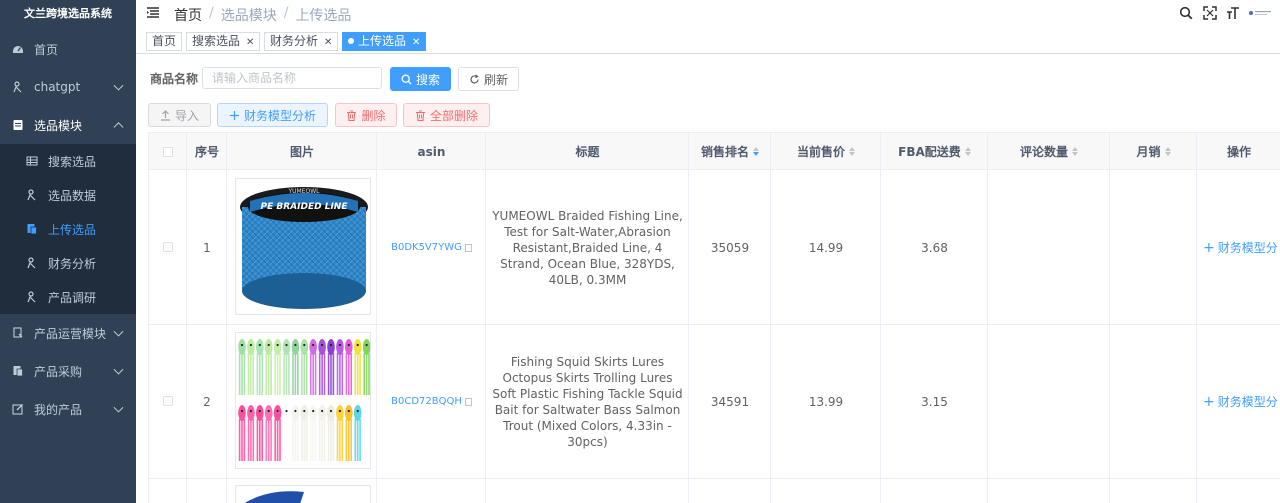  What do you see at coordinates (223, 41) in the screenshot?
I see `tag-search-selection: 搜索选品 ✕` at bounding box center [223, 41].